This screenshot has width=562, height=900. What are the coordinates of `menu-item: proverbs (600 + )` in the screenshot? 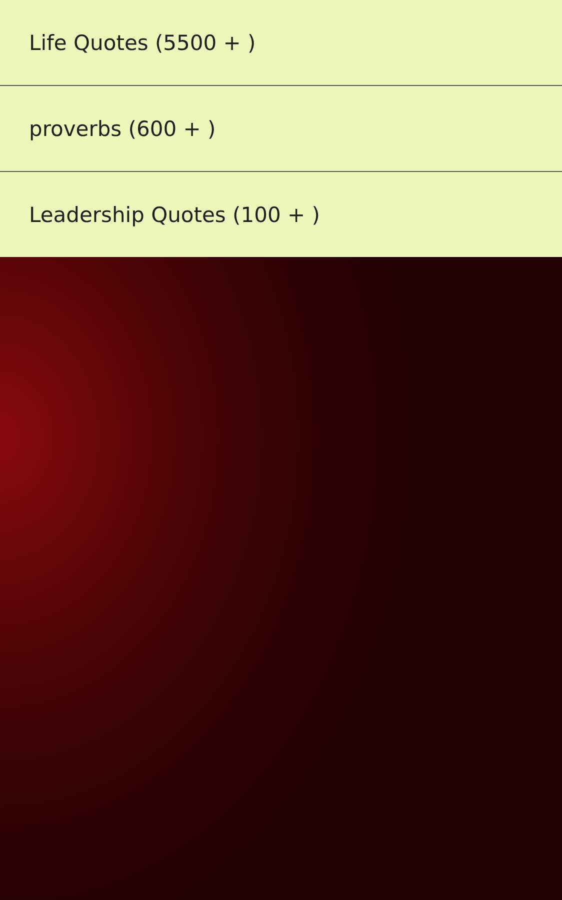 It's located at (281, 128).